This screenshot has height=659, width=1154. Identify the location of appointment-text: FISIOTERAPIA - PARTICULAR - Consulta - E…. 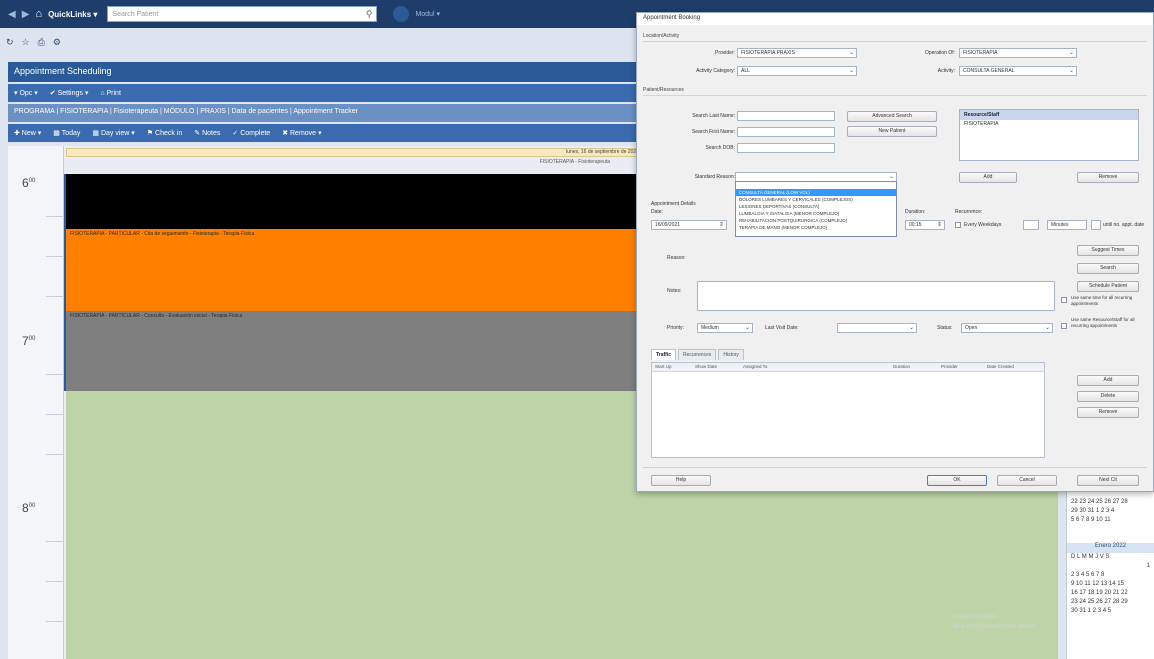
(156, 316).